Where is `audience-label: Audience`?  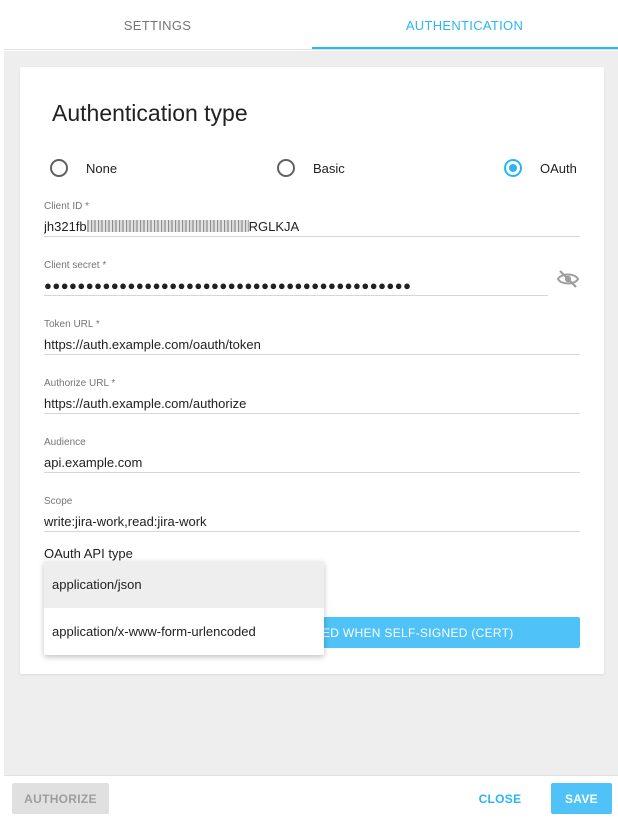 audience-label: Audience is located at coordinates (65, 442).